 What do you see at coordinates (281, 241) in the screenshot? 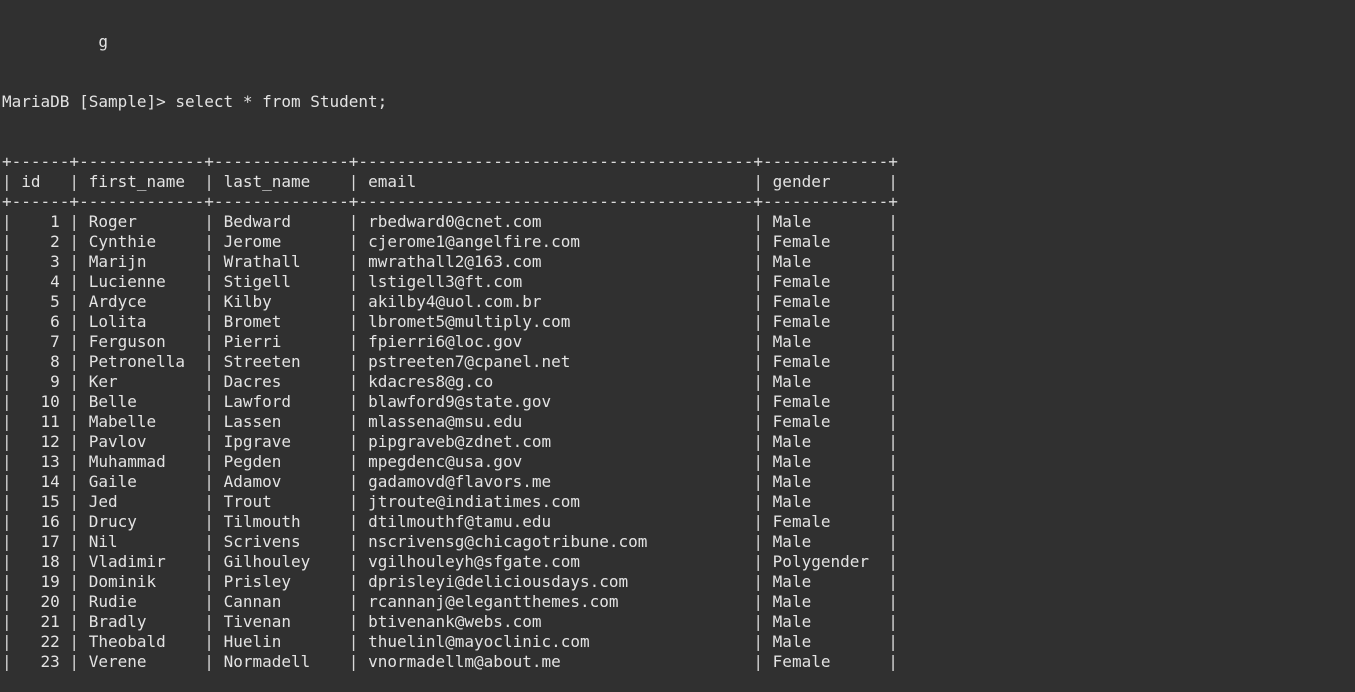
I see `cell-last-name: Jerome` at bounding box center [281, 241].